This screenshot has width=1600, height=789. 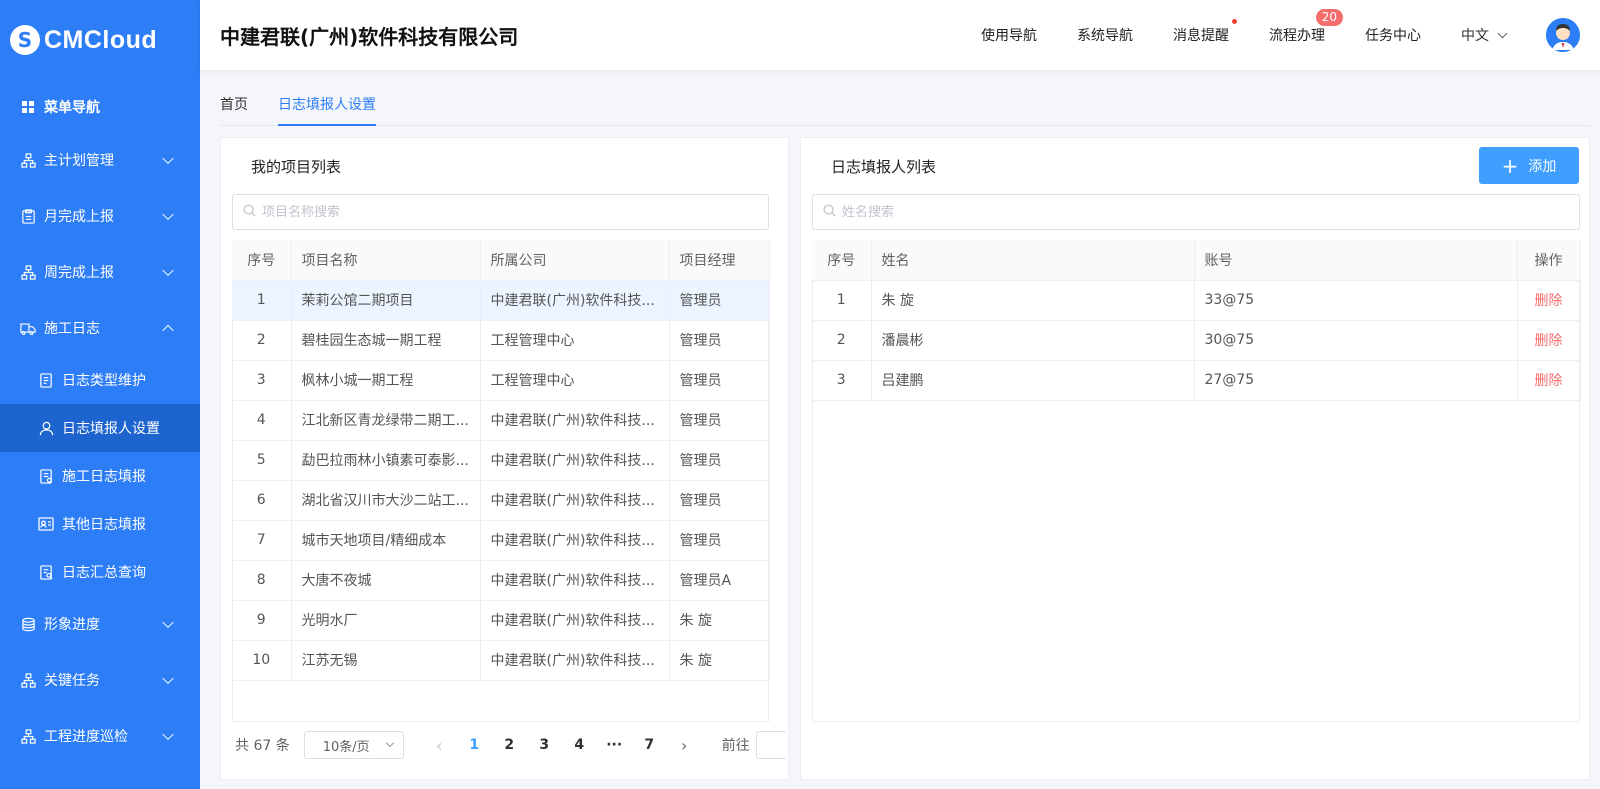 I want to click on avatar, so click(x=1563, y=35).